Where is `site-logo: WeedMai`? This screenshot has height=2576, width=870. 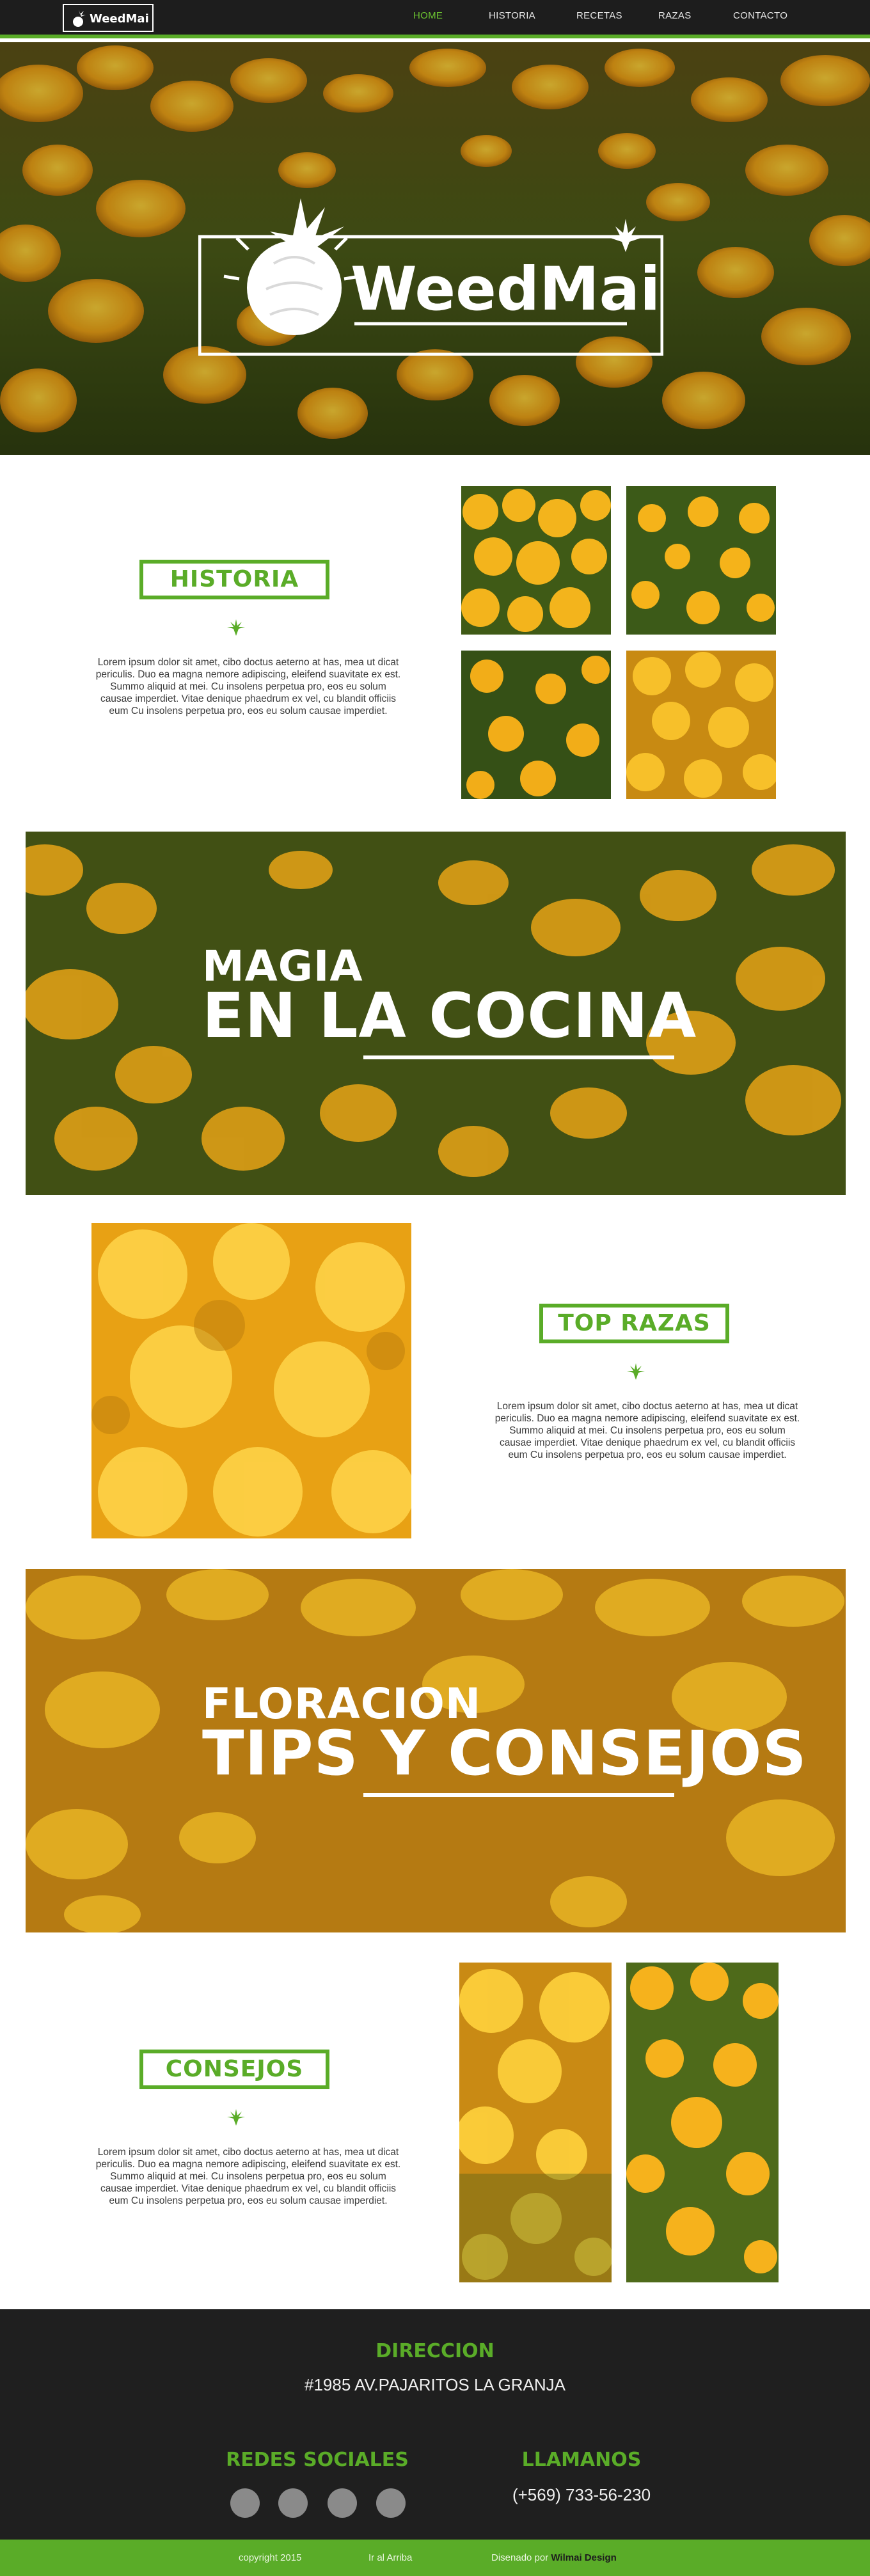
site-logo: WeedMai is located at coordinates (108, 18).